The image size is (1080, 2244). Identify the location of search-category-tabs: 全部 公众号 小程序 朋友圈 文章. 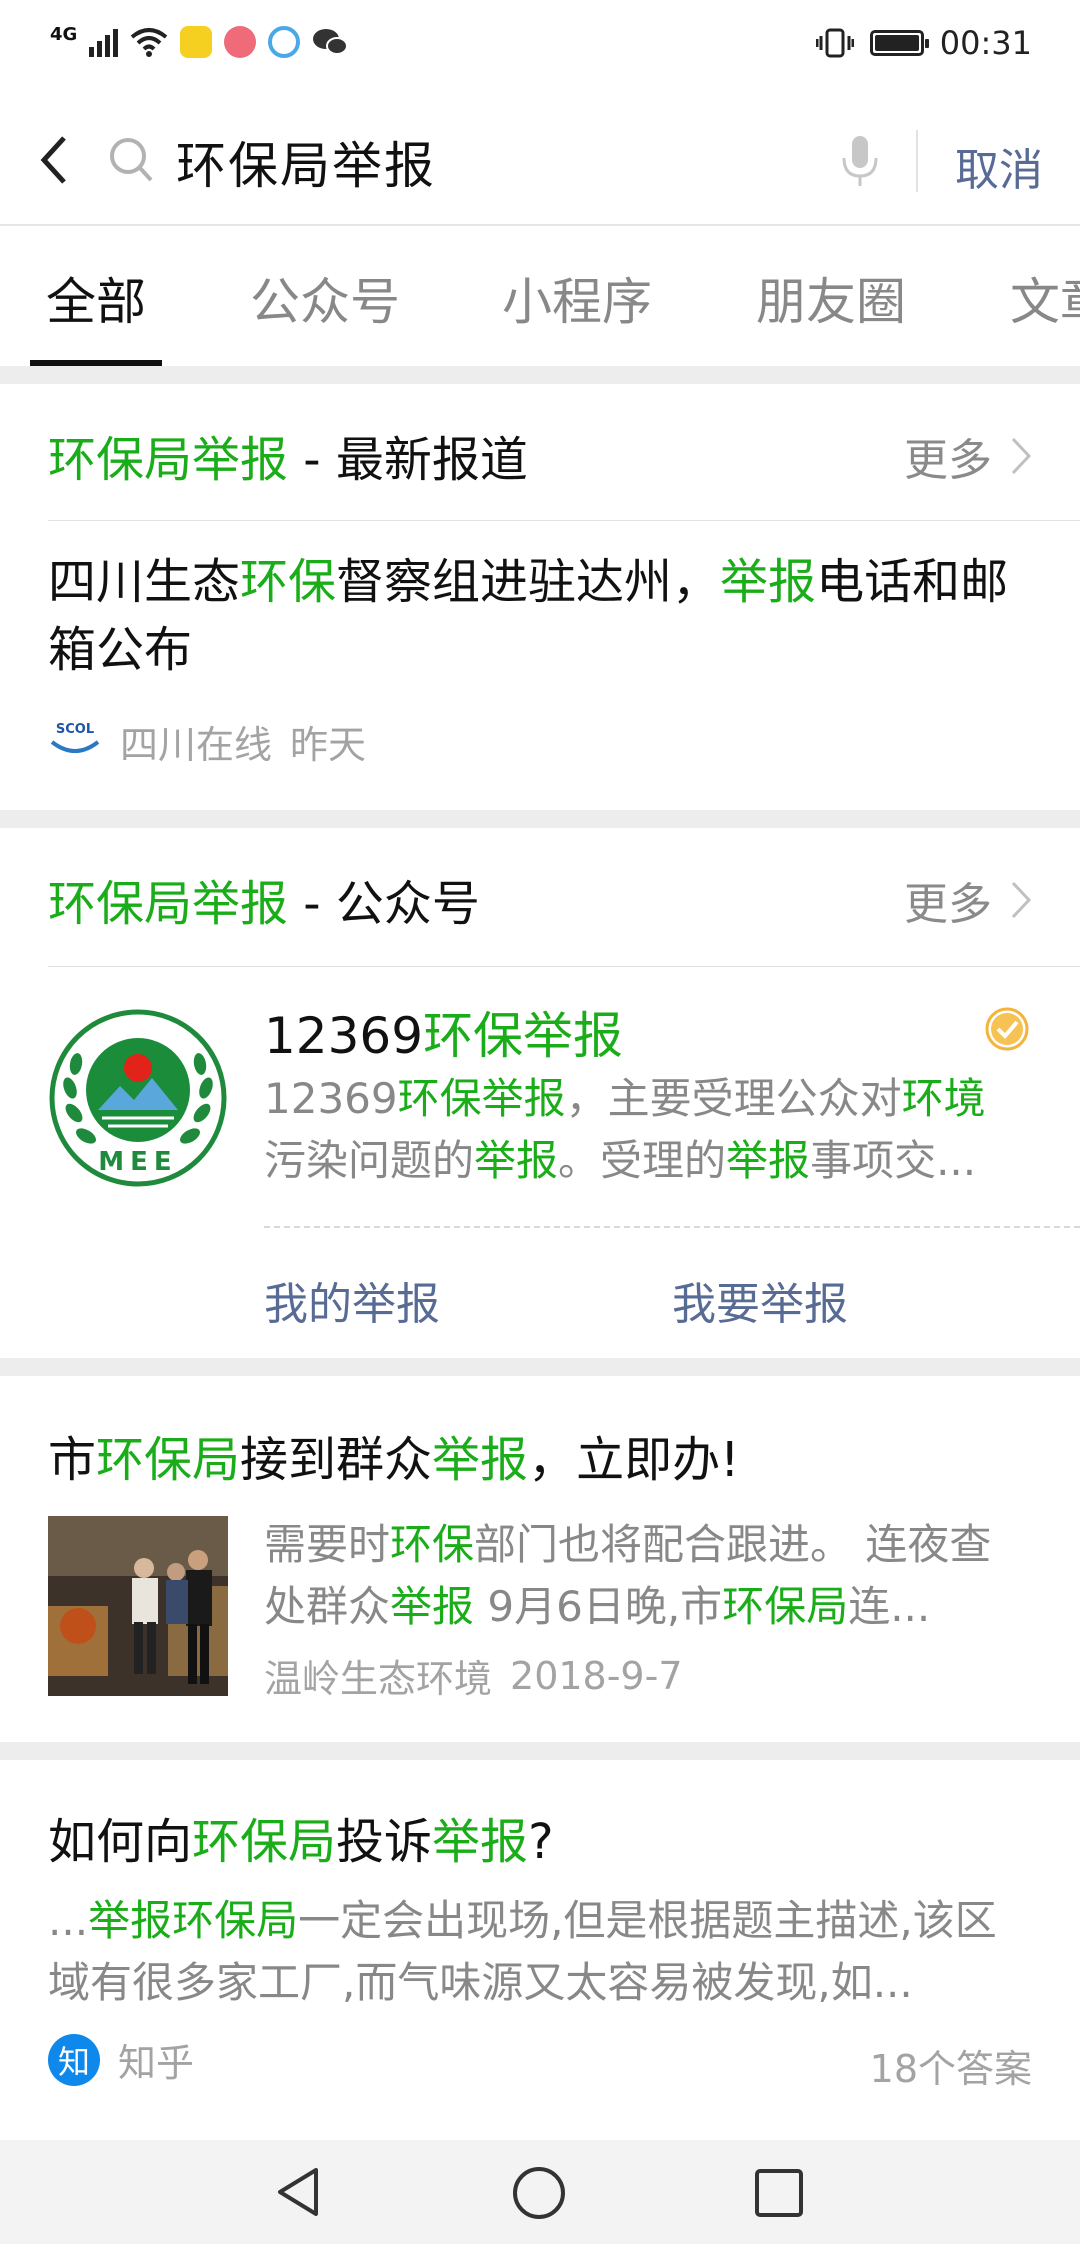
(540, 296).